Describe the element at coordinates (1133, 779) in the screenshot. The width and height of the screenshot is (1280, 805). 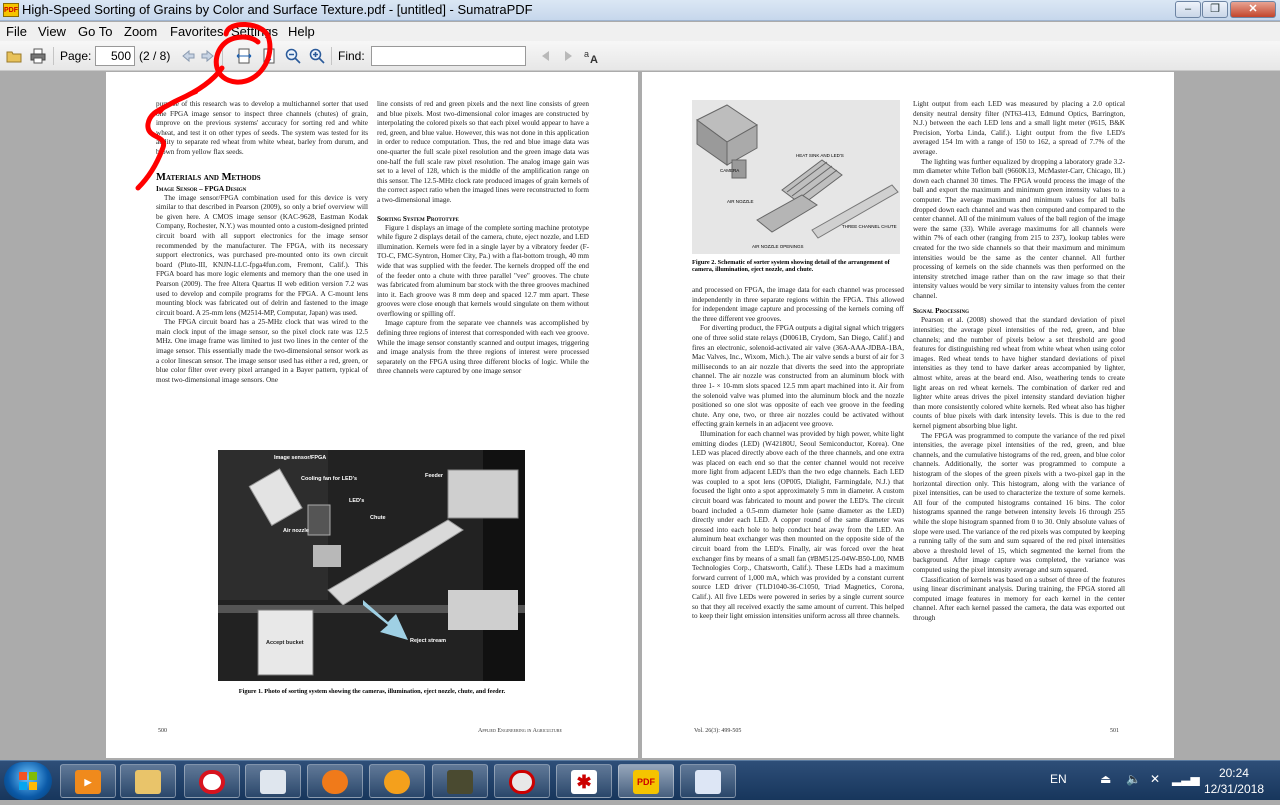
I see `tray-volume-icon: 🔈` at that location.